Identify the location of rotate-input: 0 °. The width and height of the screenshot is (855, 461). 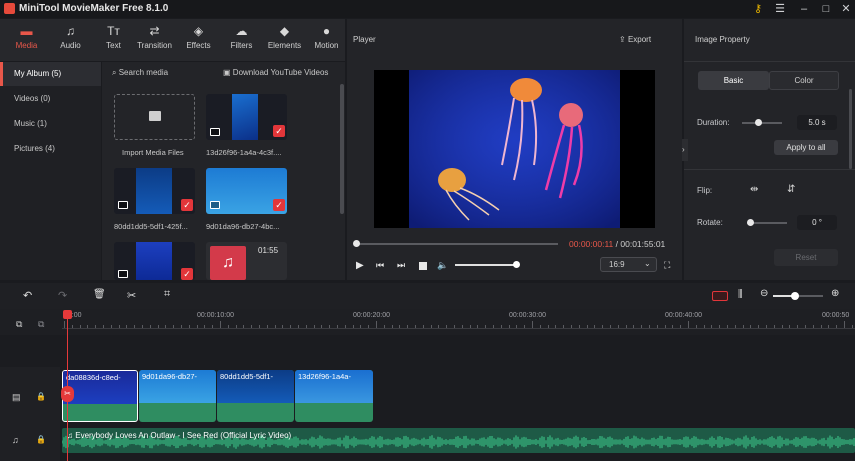
(817, 222).